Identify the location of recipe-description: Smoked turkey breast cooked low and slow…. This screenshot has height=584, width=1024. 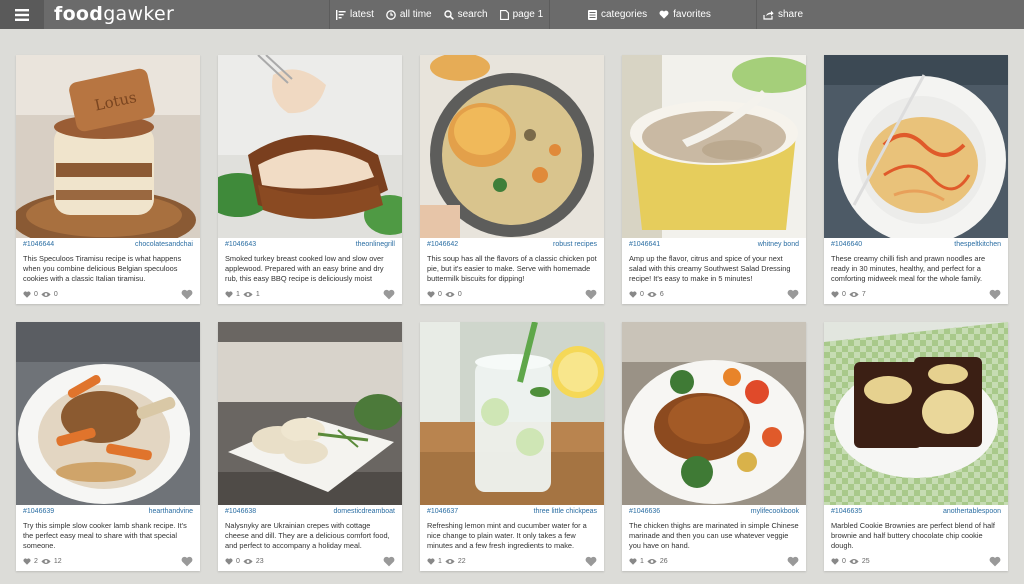
(310, 268).